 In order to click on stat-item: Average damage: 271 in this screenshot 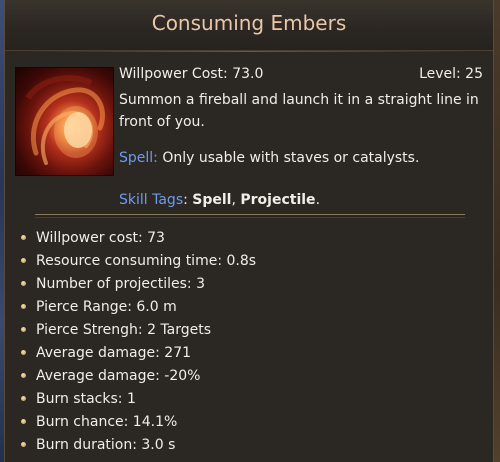, I will do `click(137, 352)`.